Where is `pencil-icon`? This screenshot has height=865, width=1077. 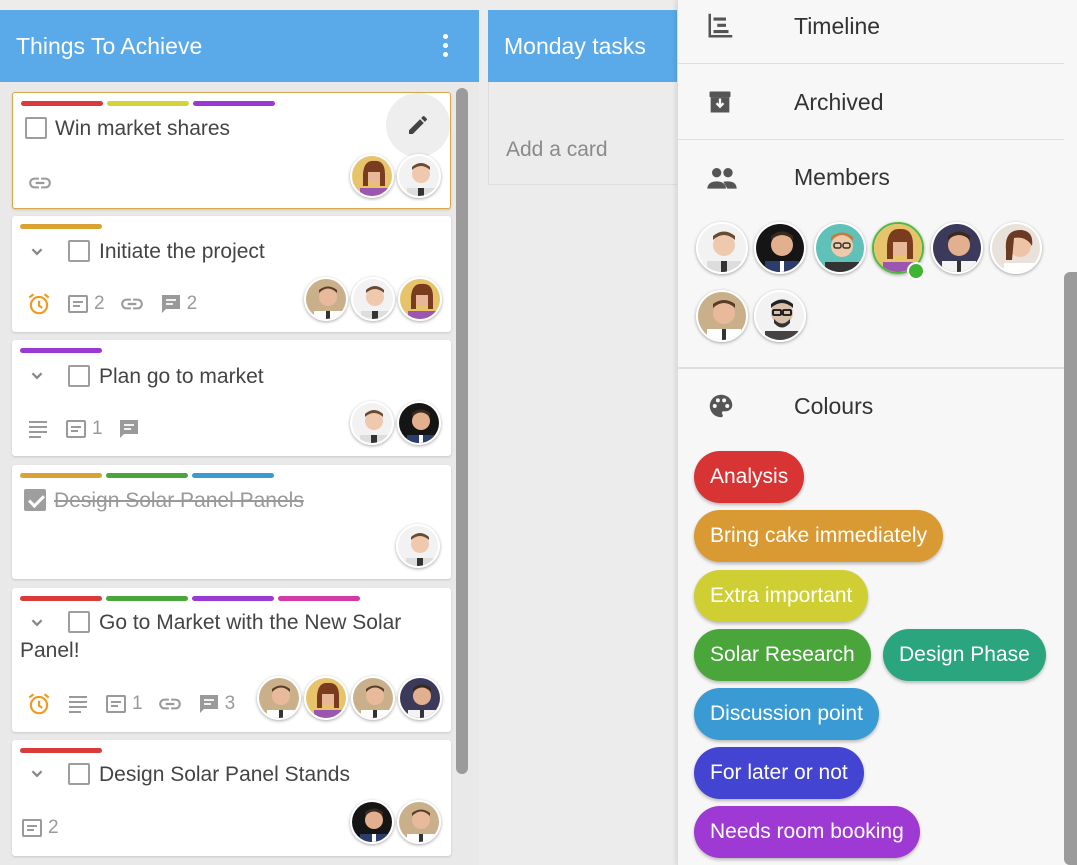 pencil-icon is located at coordinates (418, 124).